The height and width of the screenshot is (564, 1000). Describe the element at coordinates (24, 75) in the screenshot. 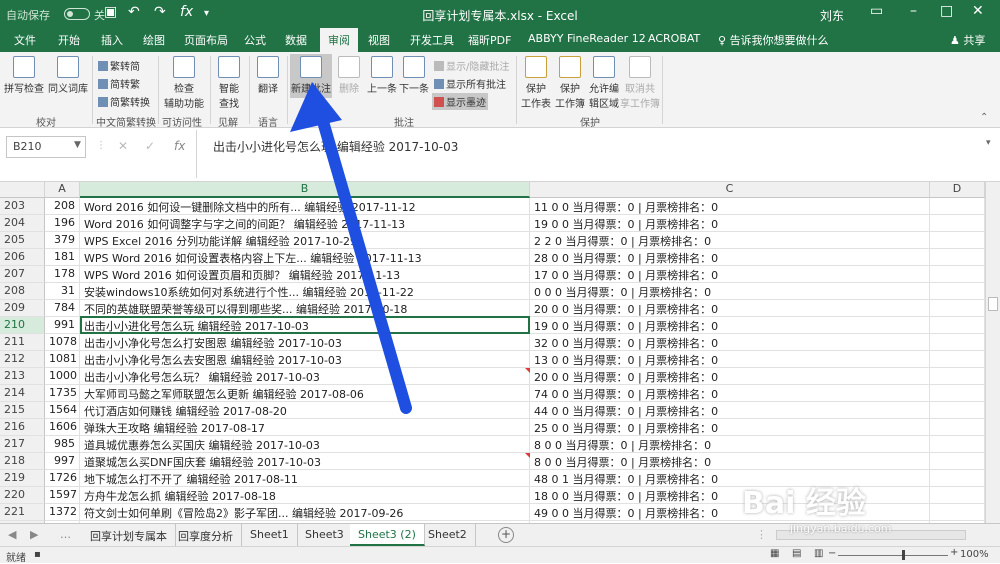

I see `spell-check-button: 拼写检查` at that location.